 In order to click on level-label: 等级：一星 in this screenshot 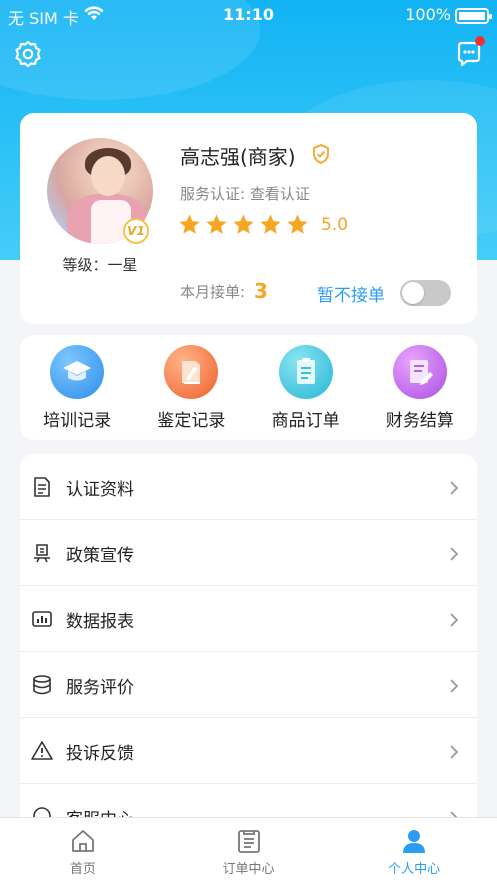, I will do `click(100, 265)`.